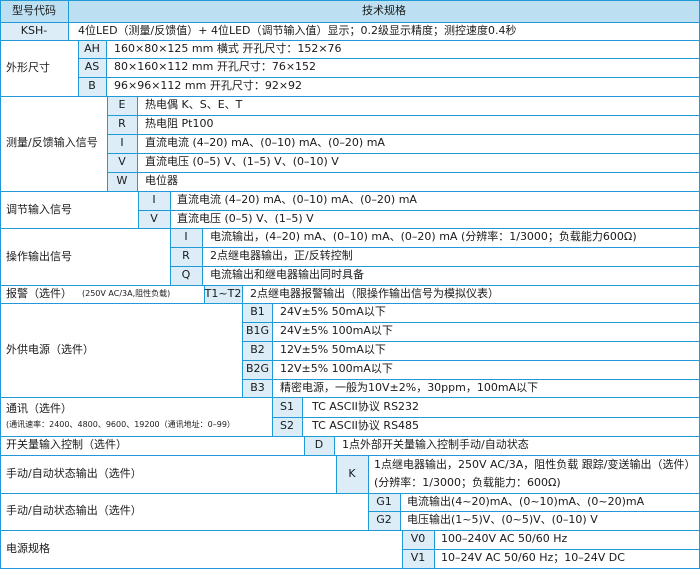  What do you see at coordinates (409, 387) in the screenshot?
I see `power-out-desc: 精密电源，一般为10V±2%，30ppm，100mA以下` at bounding box center [409, 387].